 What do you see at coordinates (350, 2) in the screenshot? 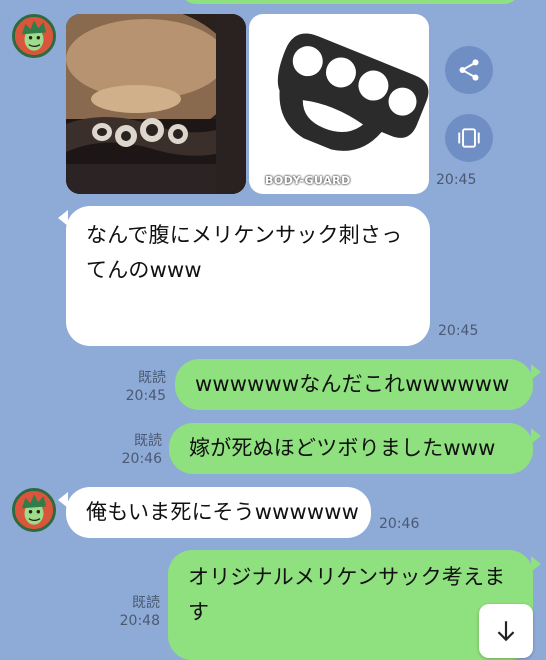
I see `previous-message-edge` at bounding box center [350, 2].